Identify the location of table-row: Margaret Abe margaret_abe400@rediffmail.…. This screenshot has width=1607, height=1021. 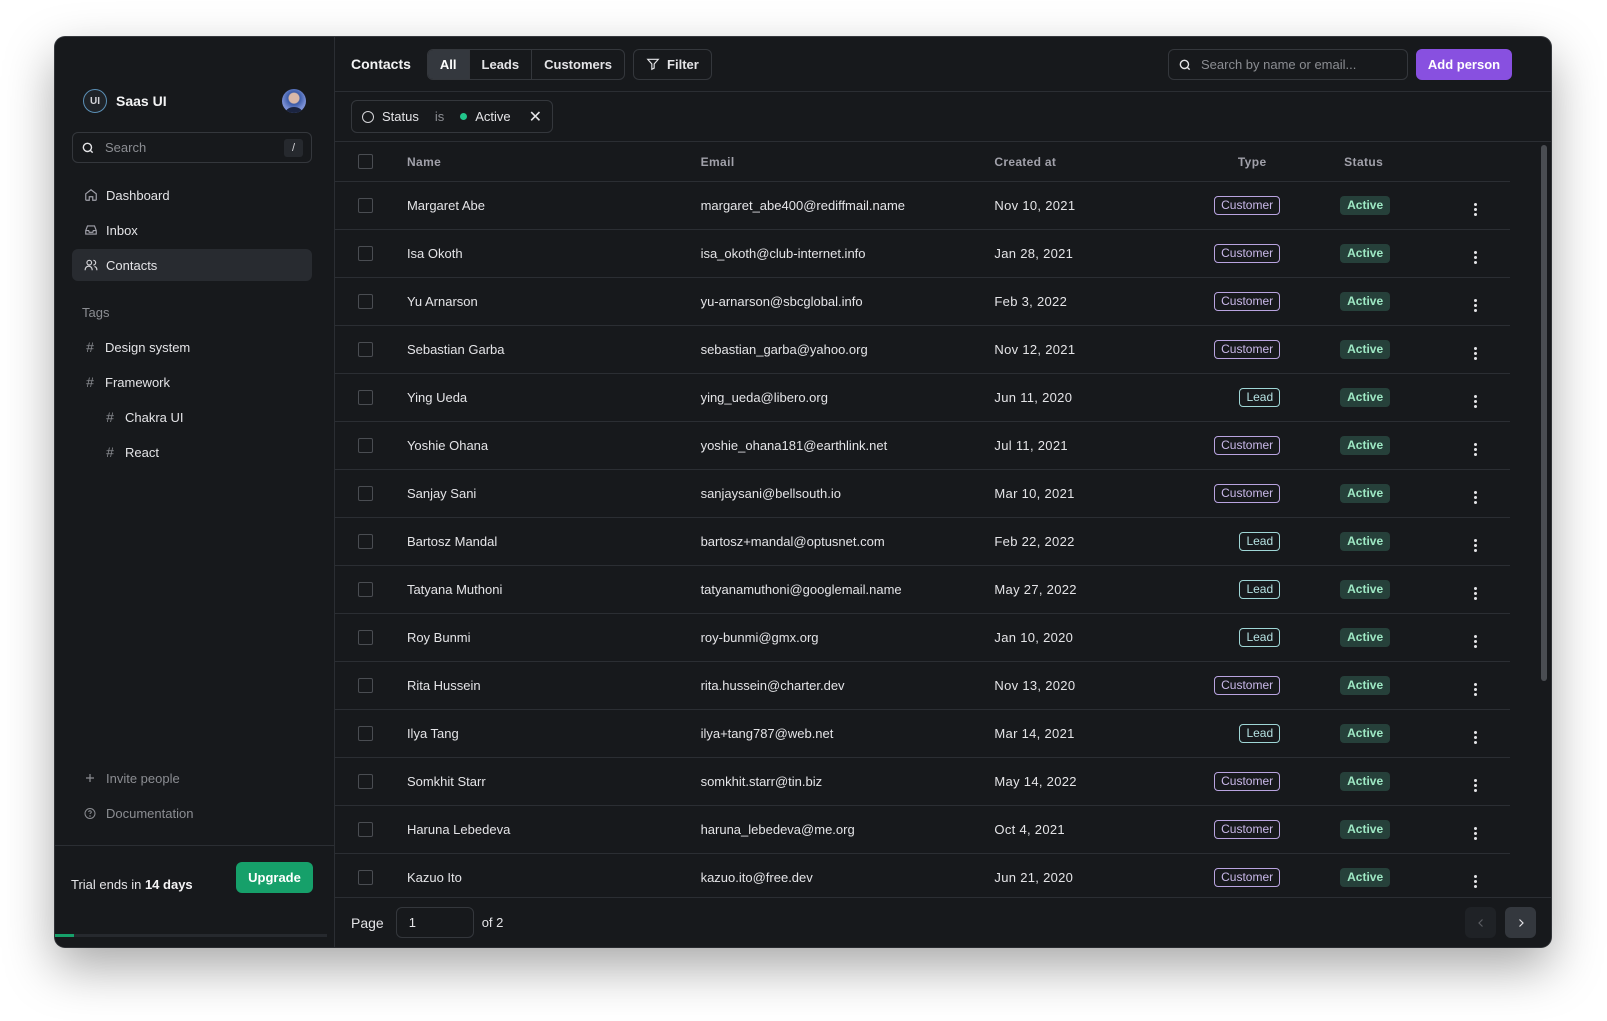
(922, 205).